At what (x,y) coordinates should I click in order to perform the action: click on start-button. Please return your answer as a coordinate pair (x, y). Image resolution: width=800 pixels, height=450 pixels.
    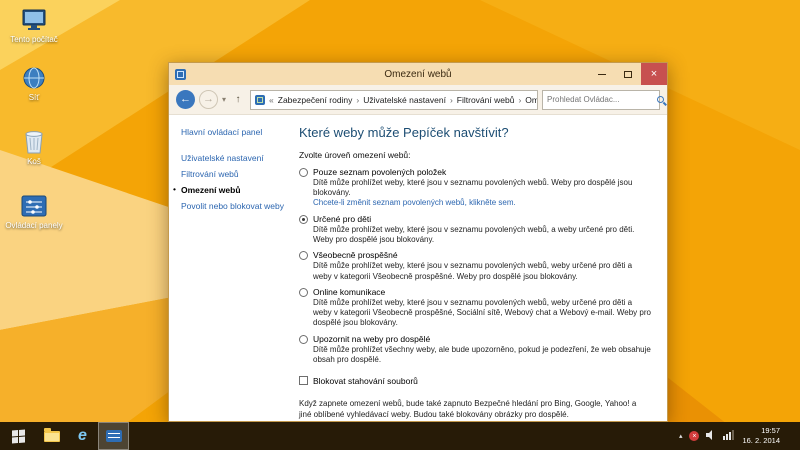
    Looking at the image, I should click on (18, 436).